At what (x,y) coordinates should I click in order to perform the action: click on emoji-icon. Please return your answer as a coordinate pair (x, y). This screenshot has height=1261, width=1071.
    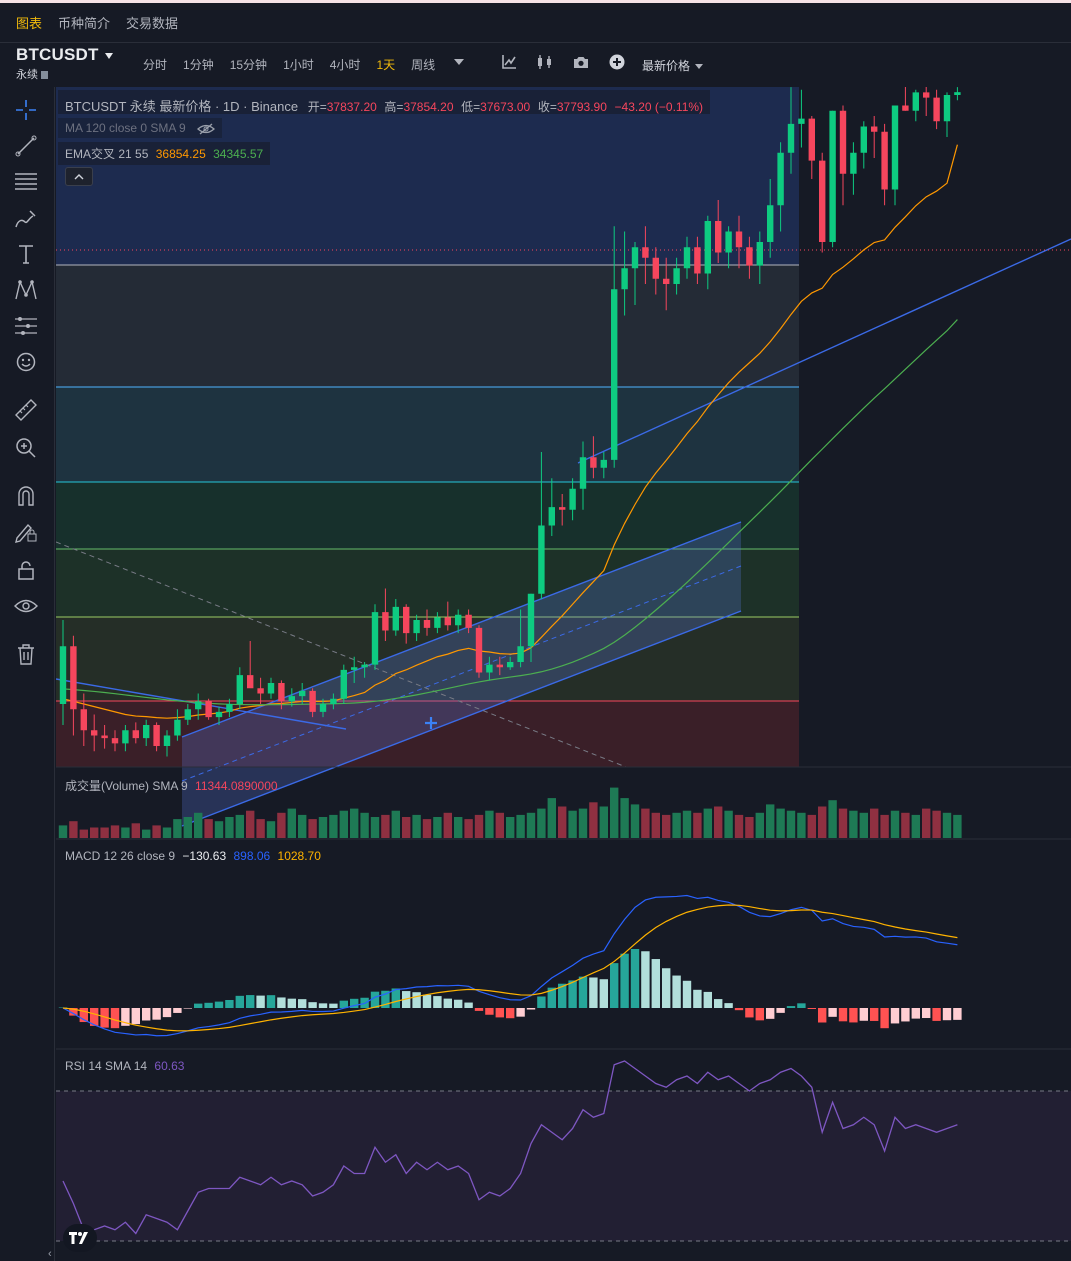
    Looking at the image, I should click on (26, 362).